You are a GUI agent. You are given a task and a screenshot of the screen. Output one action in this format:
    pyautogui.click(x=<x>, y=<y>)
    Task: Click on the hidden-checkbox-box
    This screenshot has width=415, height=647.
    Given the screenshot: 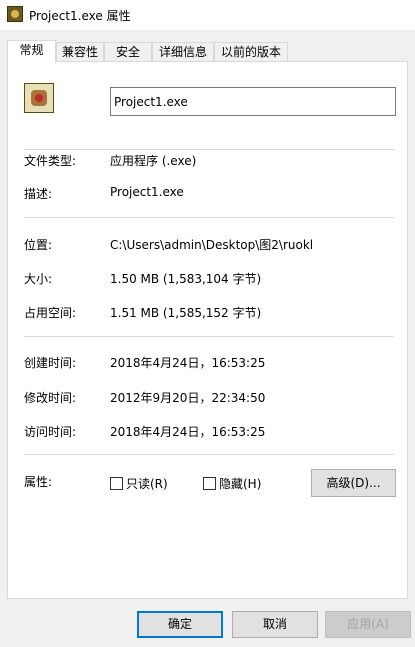 What is the action you would take?
    pyautogui.click(x=209, y=483)
    